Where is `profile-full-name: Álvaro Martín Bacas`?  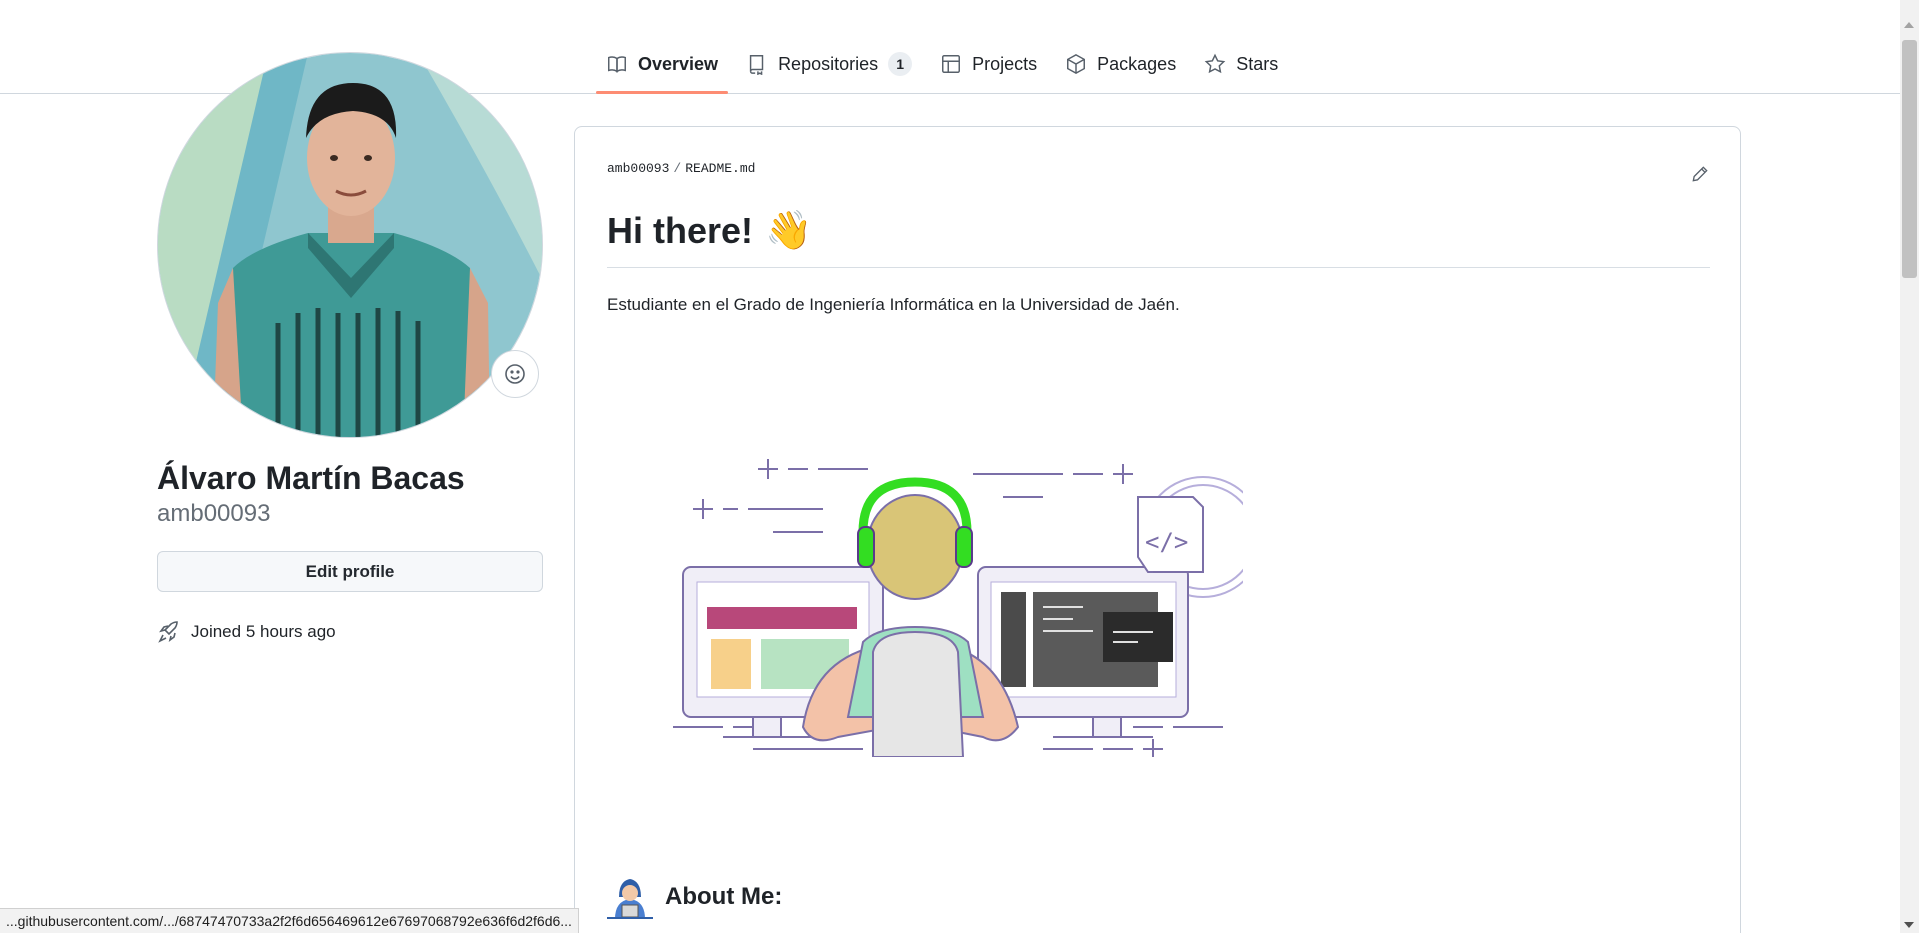
profile-full-name: Álvaro Martín Bacas is located at coordinates (311, 478).